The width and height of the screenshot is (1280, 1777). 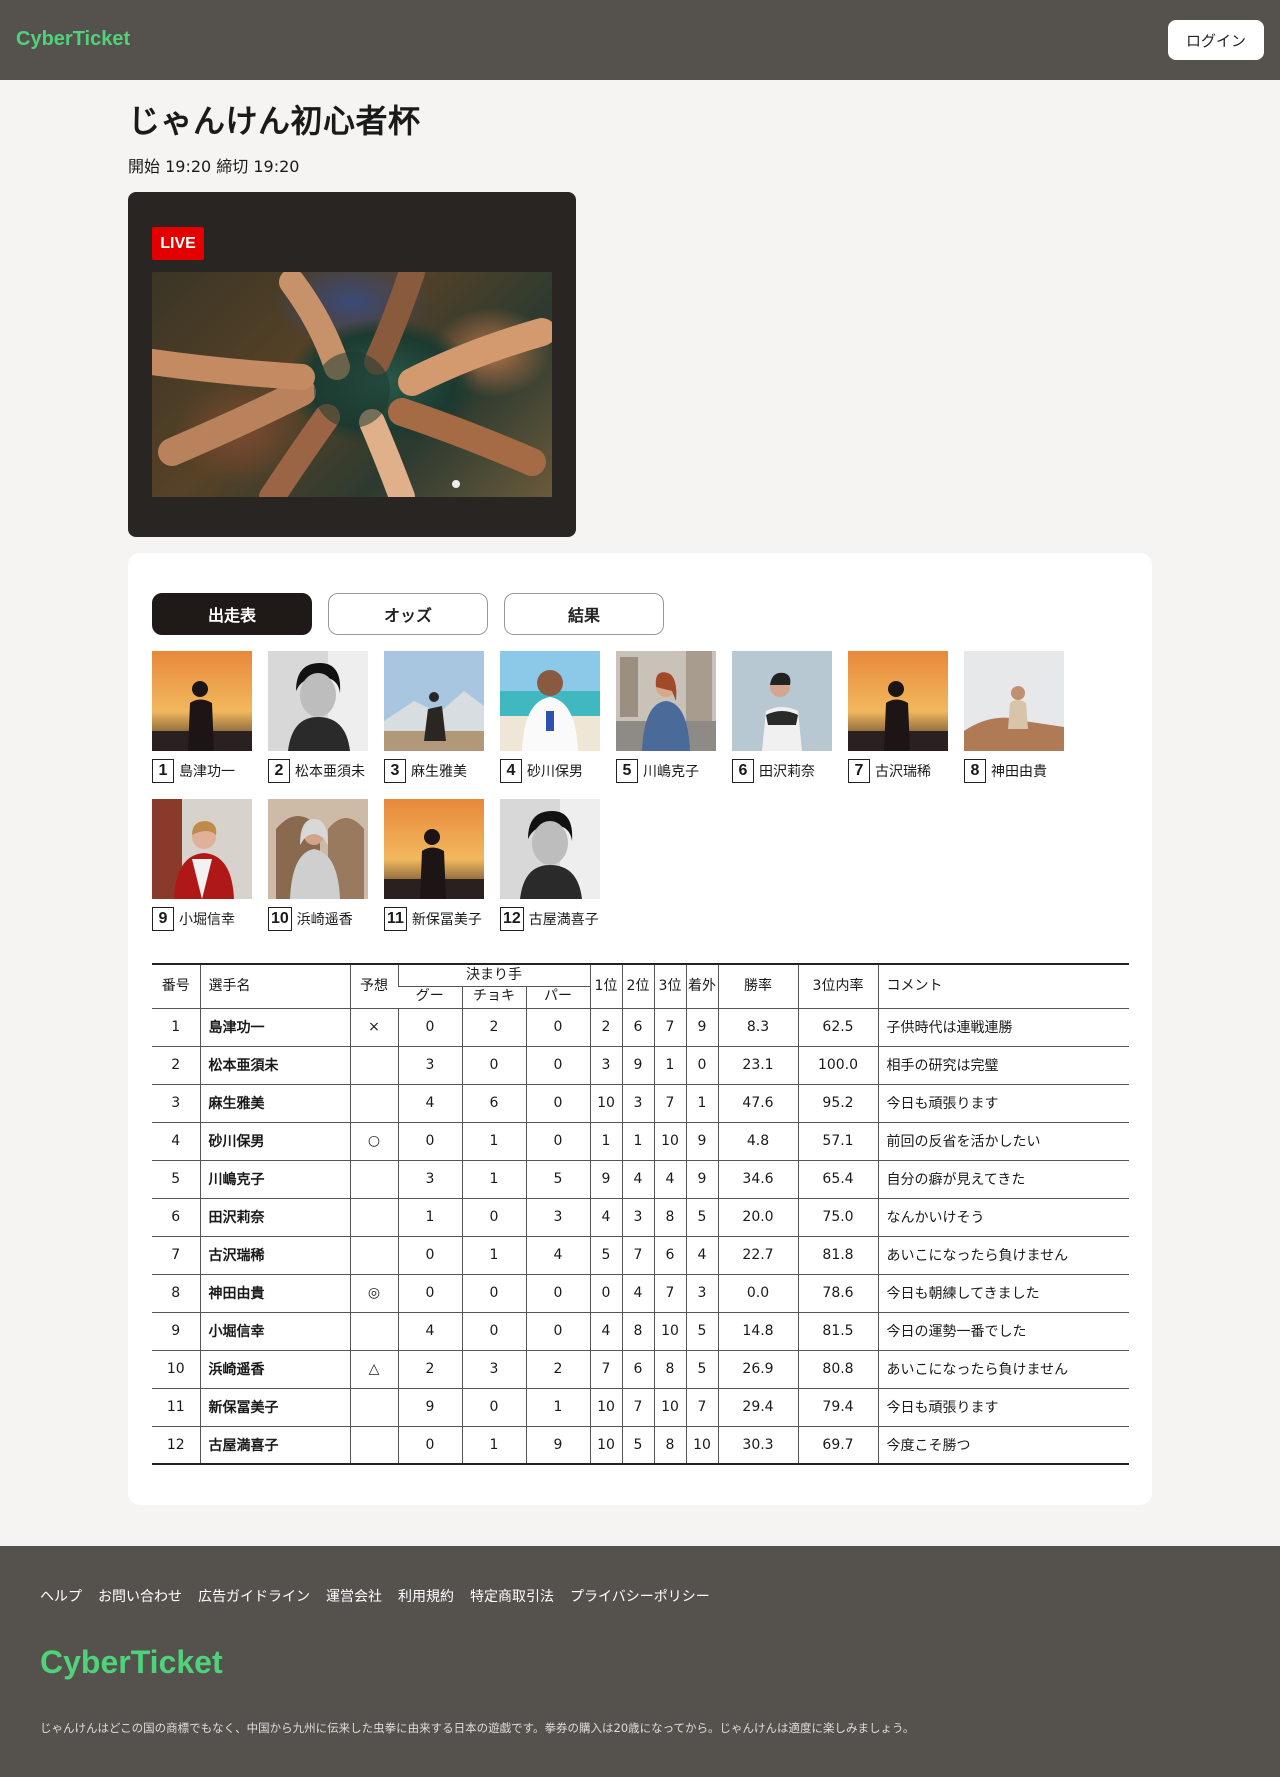 I want to click on tab-odds: オッズ, so click(x=408, y=614).